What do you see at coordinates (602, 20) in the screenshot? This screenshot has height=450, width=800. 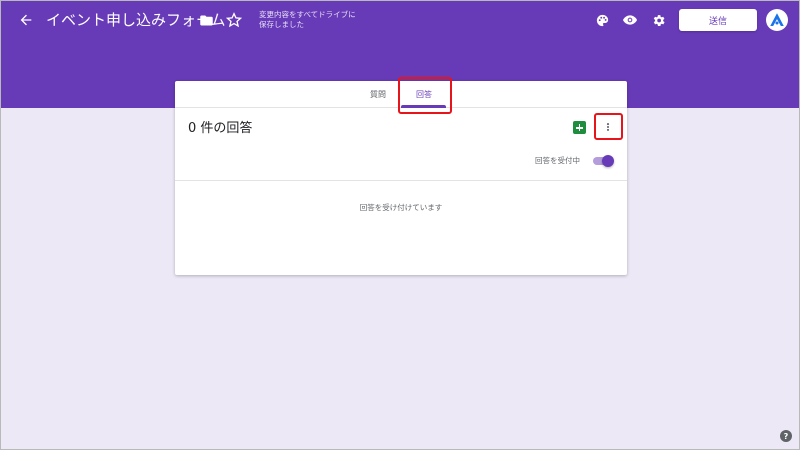 I see `palette-icon` at bounding box center [602, 20].